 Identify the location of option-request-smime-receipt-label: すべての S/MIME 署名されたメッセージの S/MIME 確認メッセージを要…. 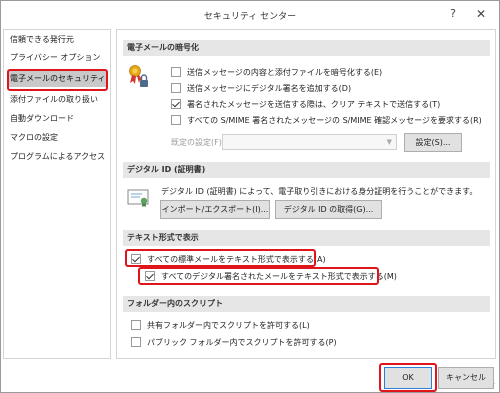
(334, 120).